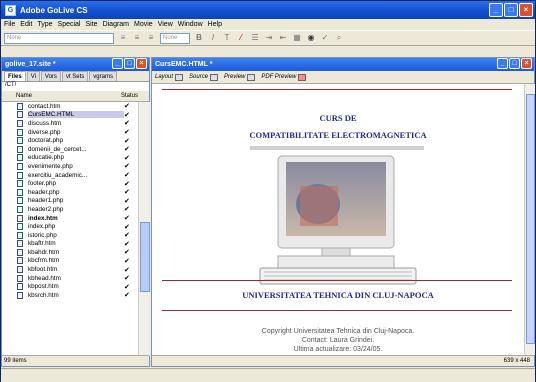  Describe the element at coordinates (70, 252) in the screenshot. I see `file-row: kbahdr.htm ✔` at that location.